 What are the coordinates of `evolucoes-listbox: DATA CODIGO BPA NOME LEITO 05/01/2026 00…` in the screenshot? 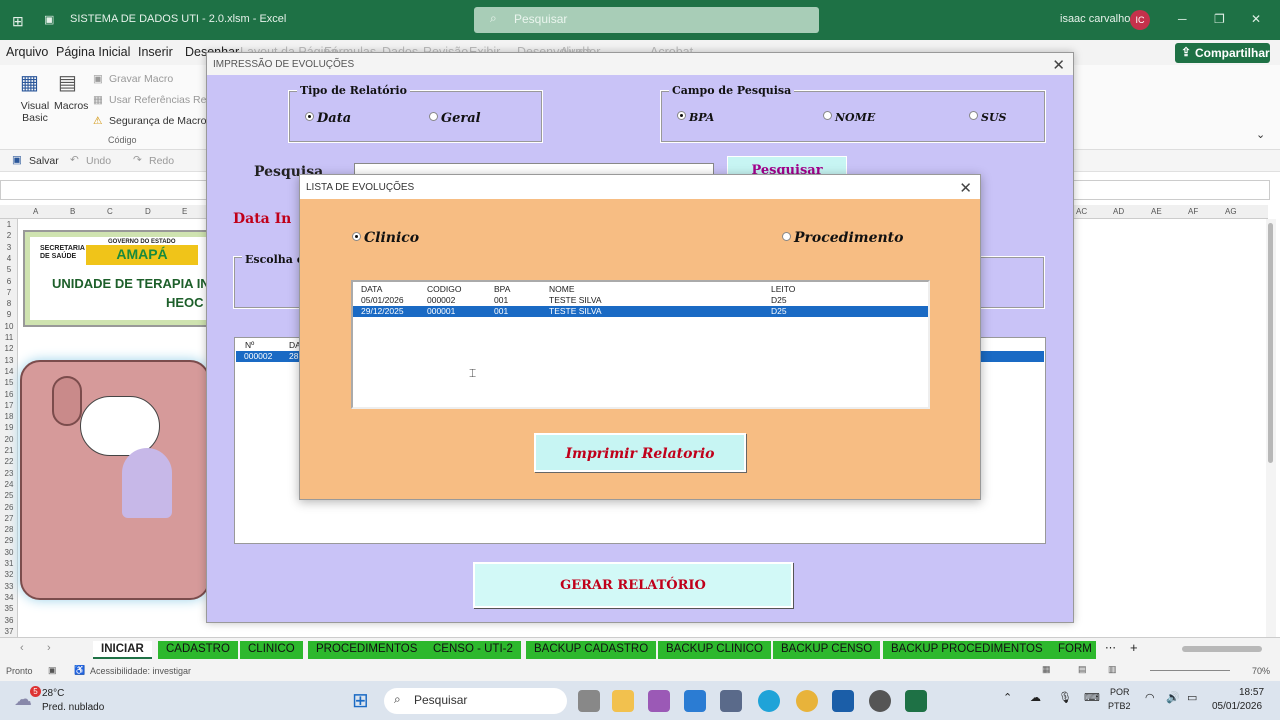 It's located at (640, 344).